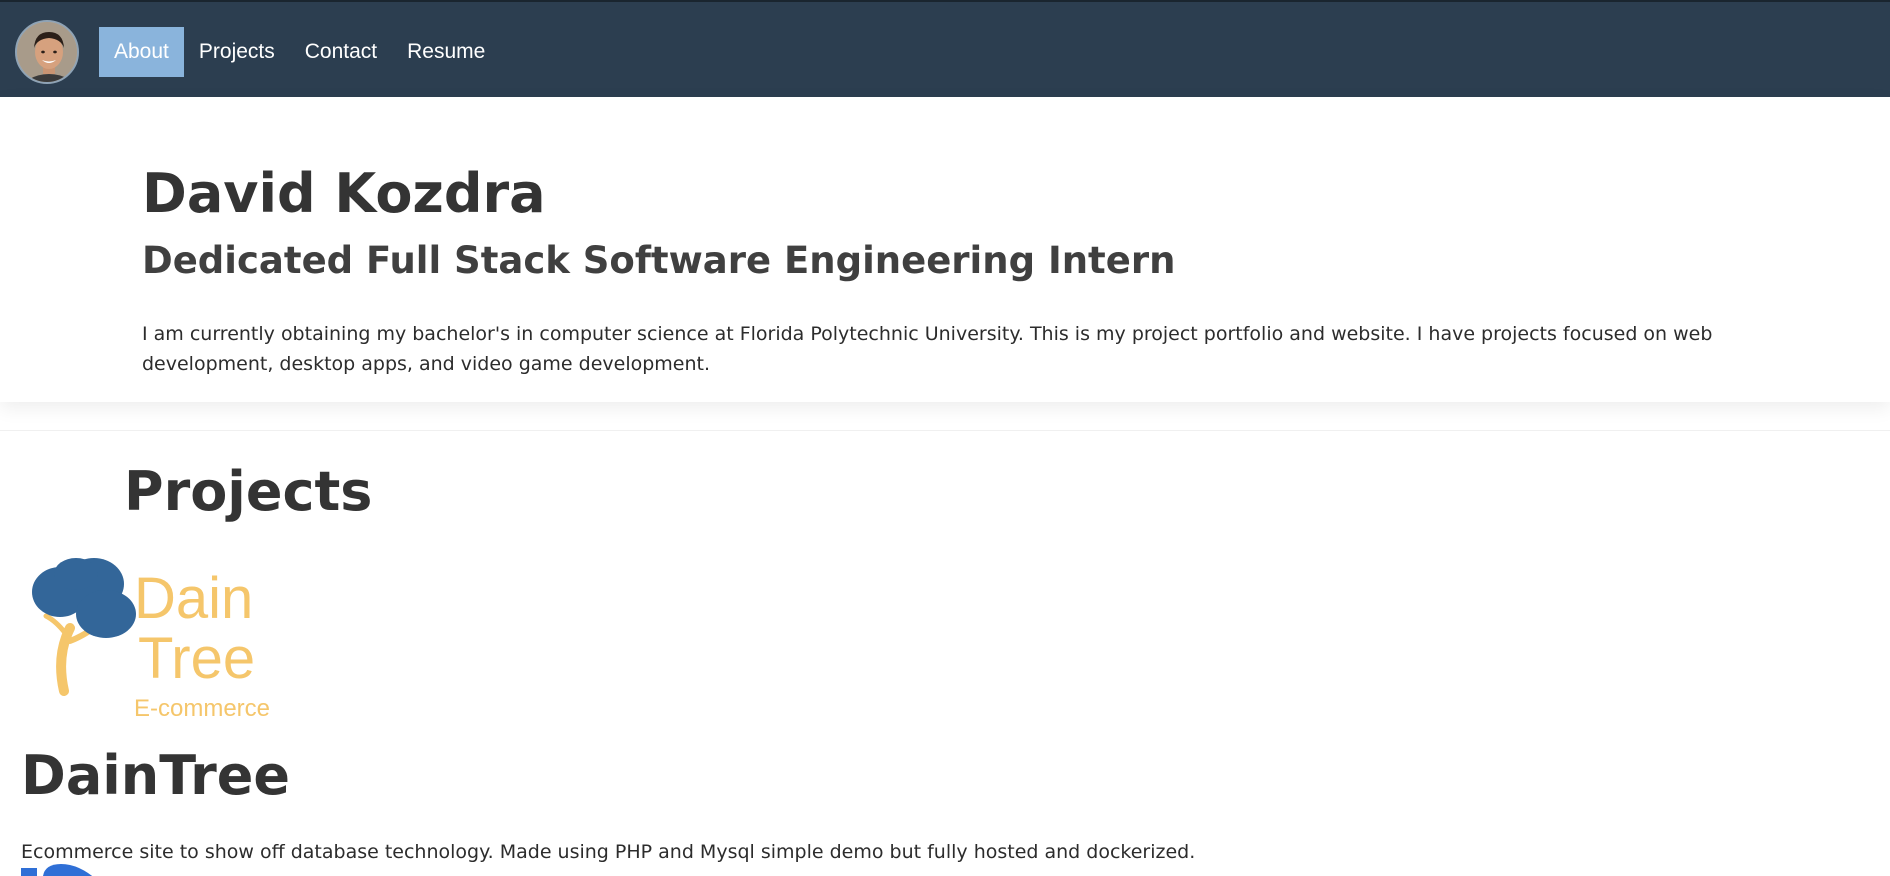  Describe the element at coordinates (945, 48) in the screenshot. I see `top-navbar: About Projects Contact Resume` at that location.